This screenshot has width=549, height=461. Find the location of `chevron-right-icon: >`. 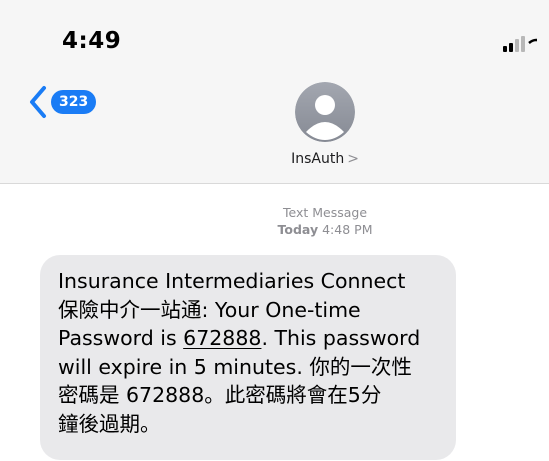

chevron-right-icon: > is located at coordinates (353, 159).